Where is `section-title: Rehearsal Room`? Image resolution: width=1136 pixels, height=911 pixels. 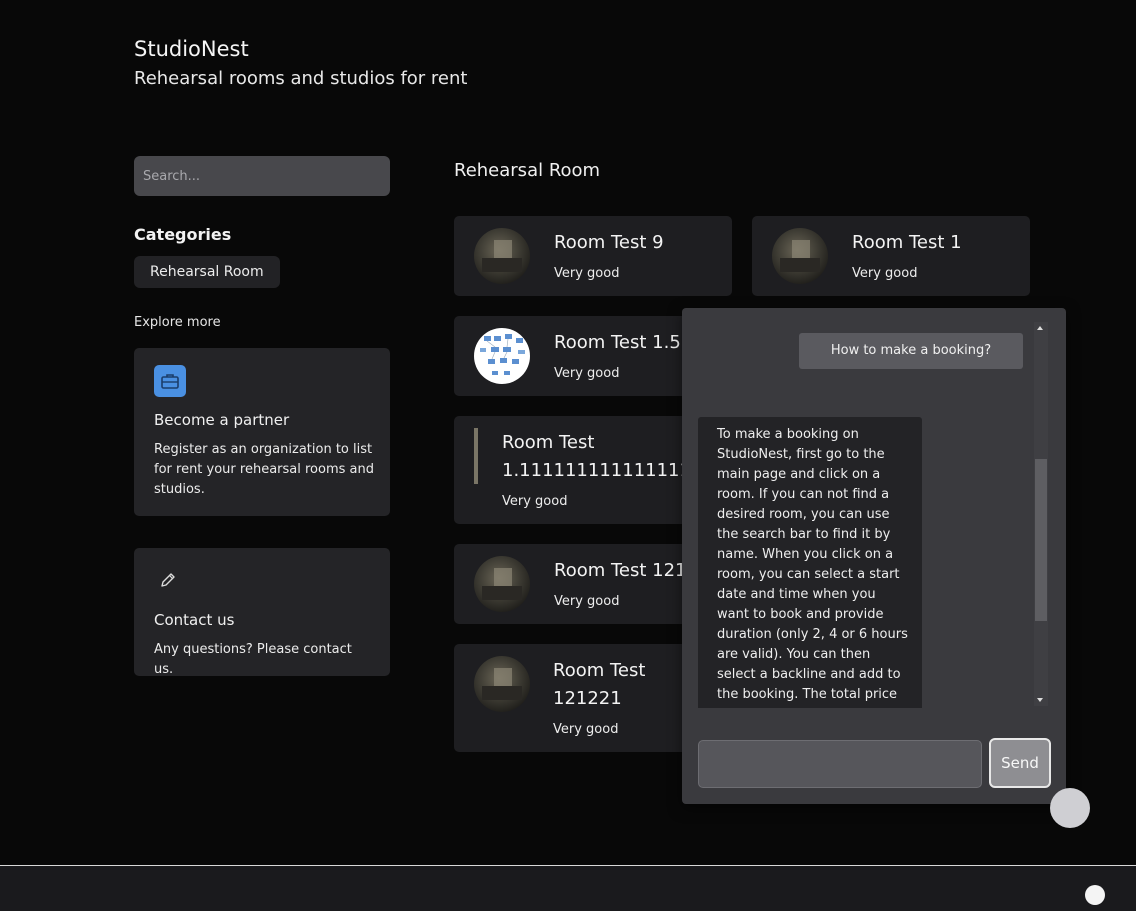 section-title: Rehearsal Room is located at coordinates (527, 170).